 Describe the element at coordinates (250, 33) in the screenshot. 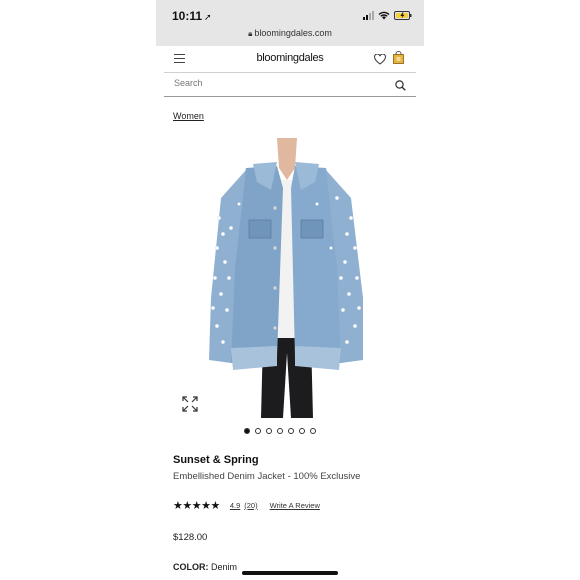

I see `lock-icon: 🔒︎` at that location.